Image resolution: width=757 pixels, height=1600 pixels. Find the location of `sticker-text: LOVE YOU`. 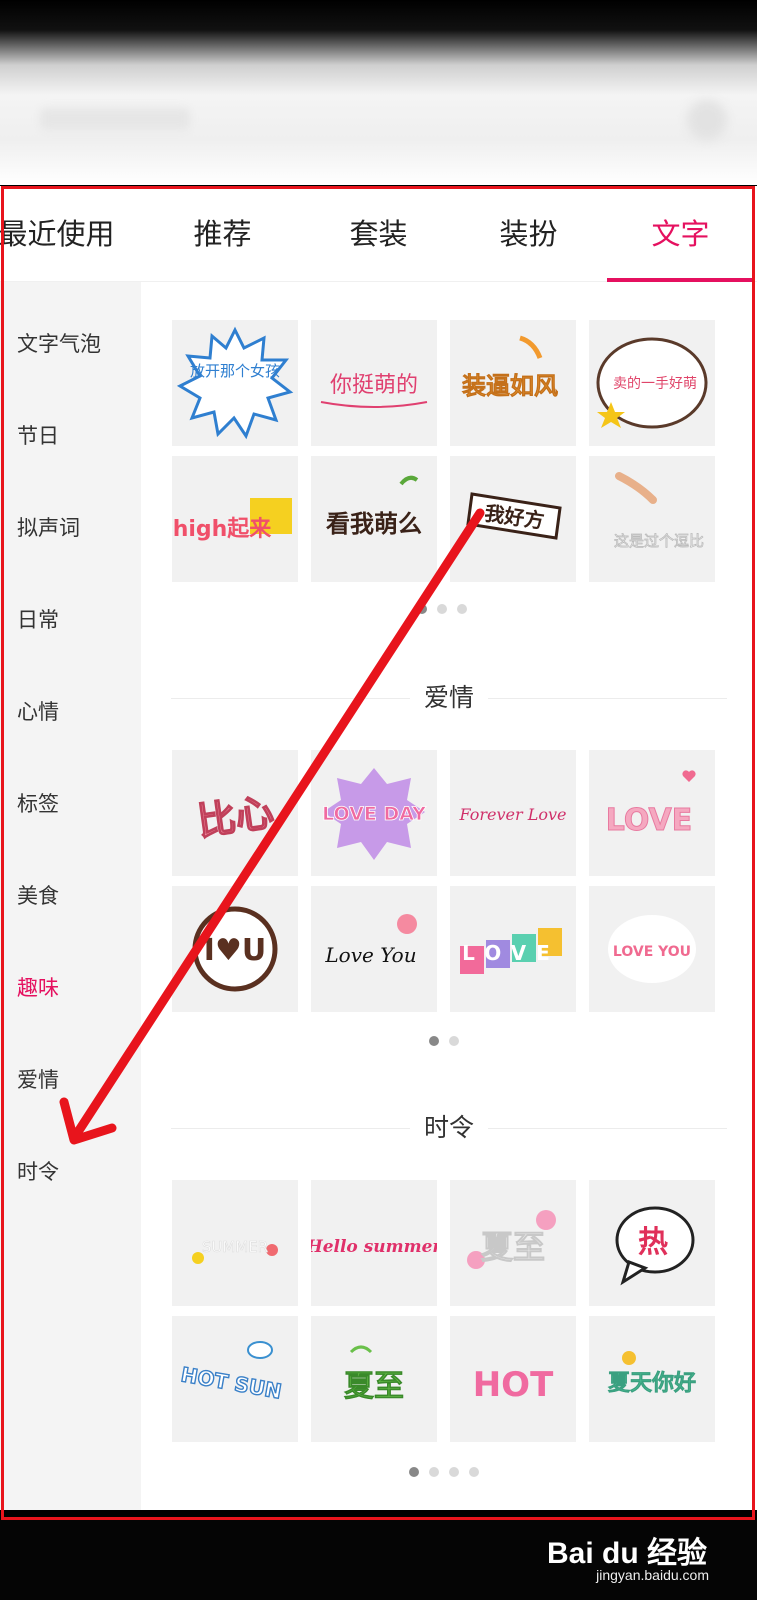

sticker-text: LOVE YOU is located at coordinates (652, 952).